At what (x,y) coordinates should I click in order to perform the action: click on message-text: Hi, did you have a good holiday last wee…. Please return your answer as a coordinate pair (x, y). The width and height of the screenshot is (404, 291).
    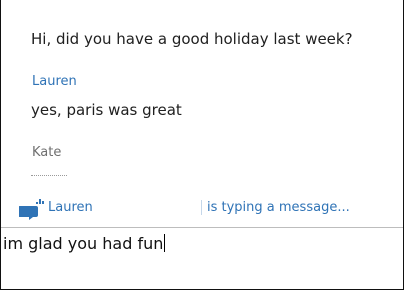
    Looking at the image, I should click on (192, 39).